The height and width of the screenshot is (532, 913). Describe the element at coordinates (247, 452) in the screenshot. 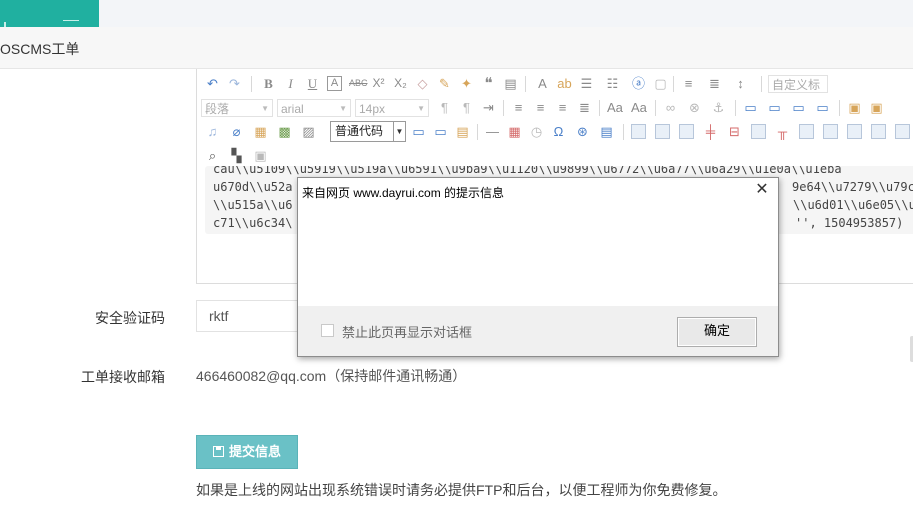

I see `submit-button: 提交信息` at that location.